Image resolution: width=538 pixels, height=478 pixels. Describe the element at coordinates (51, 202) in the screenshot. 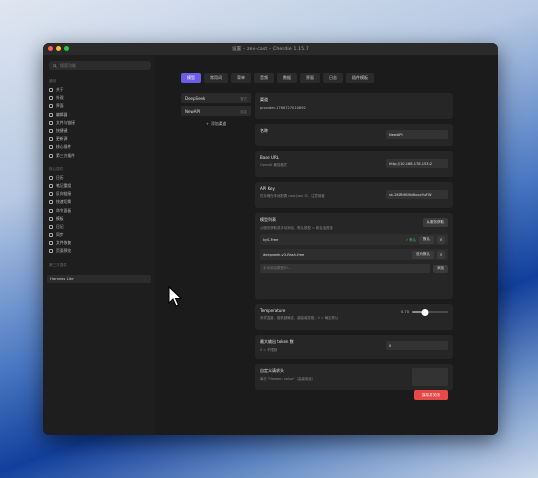

I see `switch-icon` at that location.